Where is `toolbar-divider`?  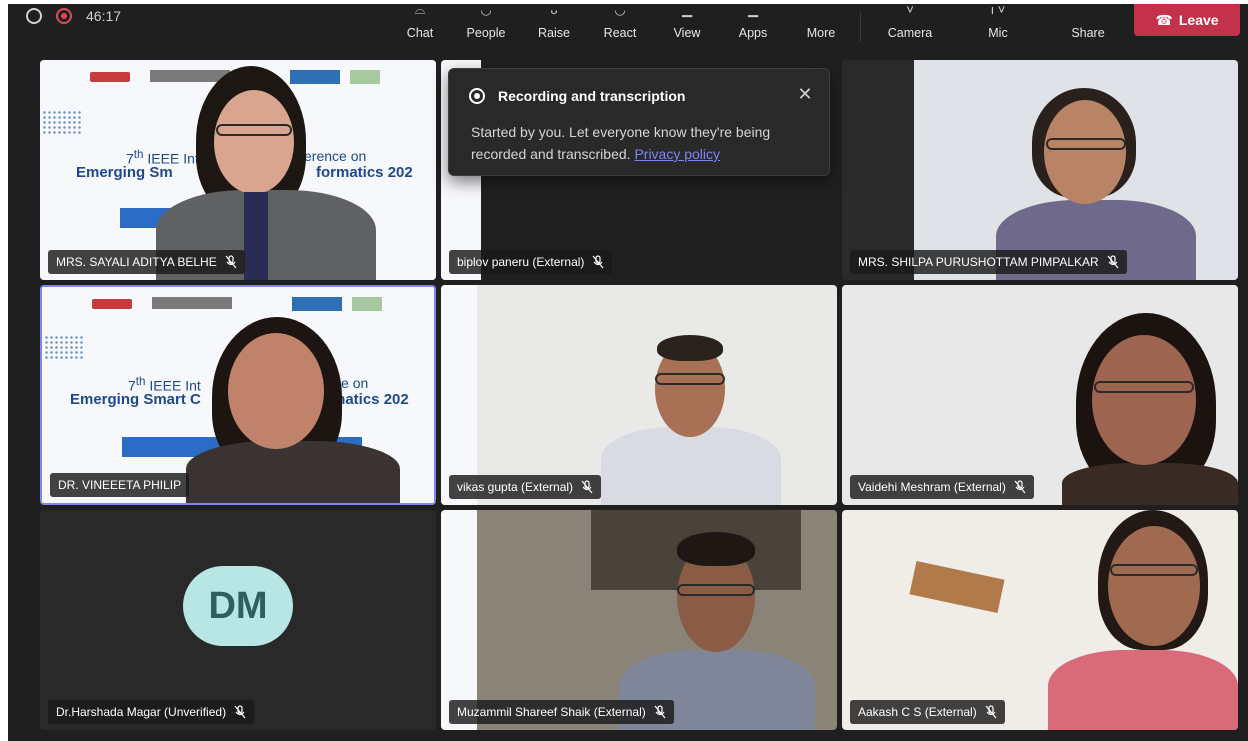 toolbar-divider is located at coordinates (860, 27).